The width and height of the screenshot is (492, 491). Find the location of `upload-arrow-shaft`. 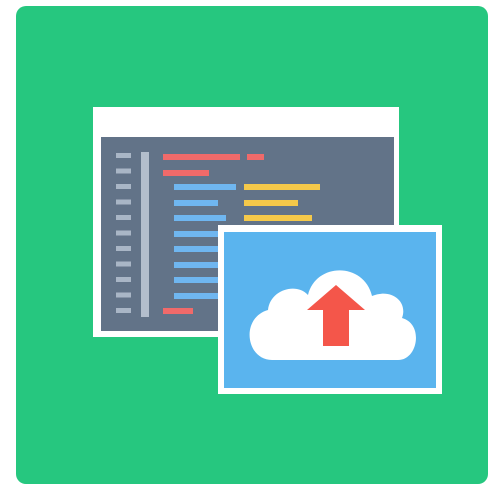

upload-arrow-shaft is located at coordinates (336, 327).